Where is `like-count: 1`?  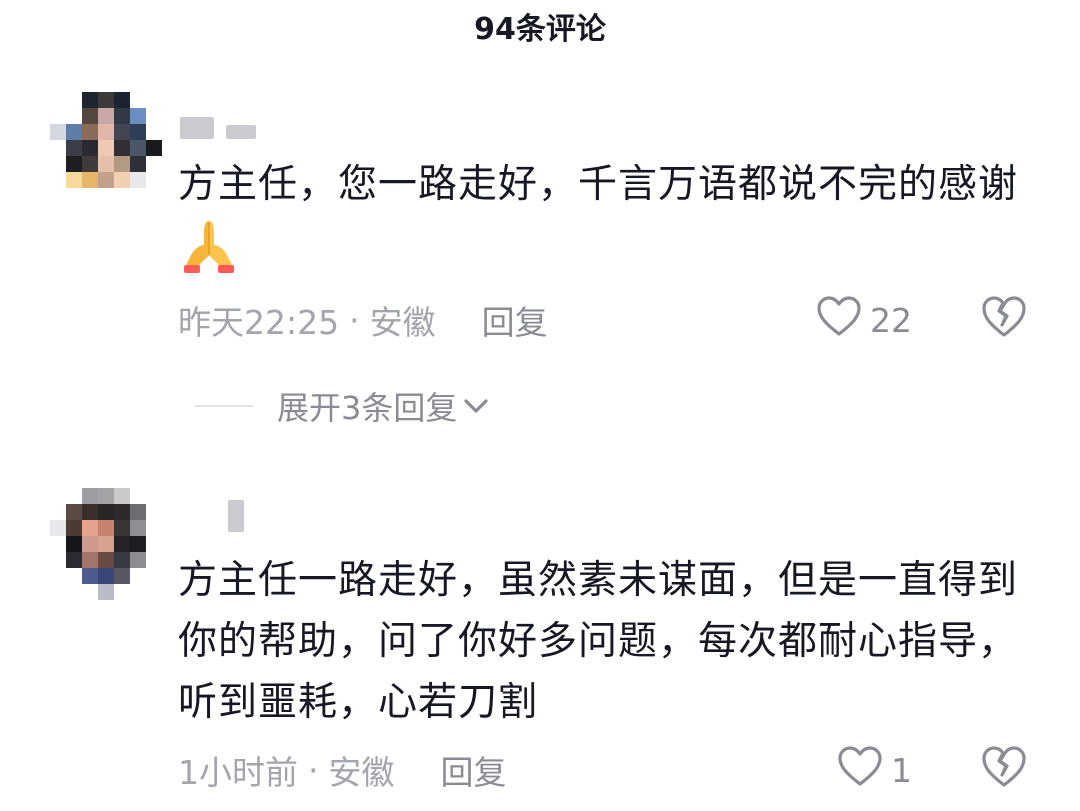
like-count: 1 is located at coordinates (901, 770).